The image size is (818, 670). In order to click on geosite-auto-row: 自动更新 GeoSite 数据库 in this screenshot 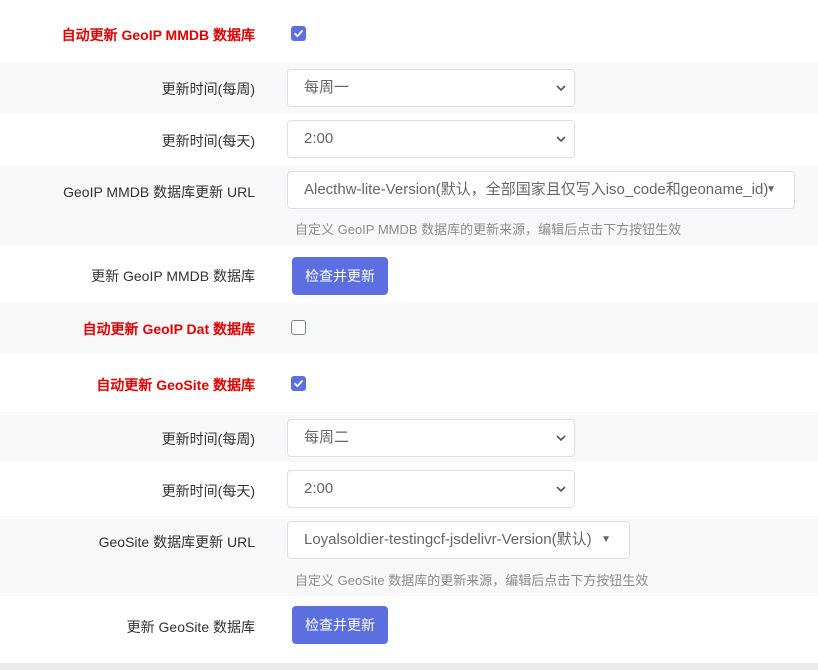, I will do `click(409, 382)`.